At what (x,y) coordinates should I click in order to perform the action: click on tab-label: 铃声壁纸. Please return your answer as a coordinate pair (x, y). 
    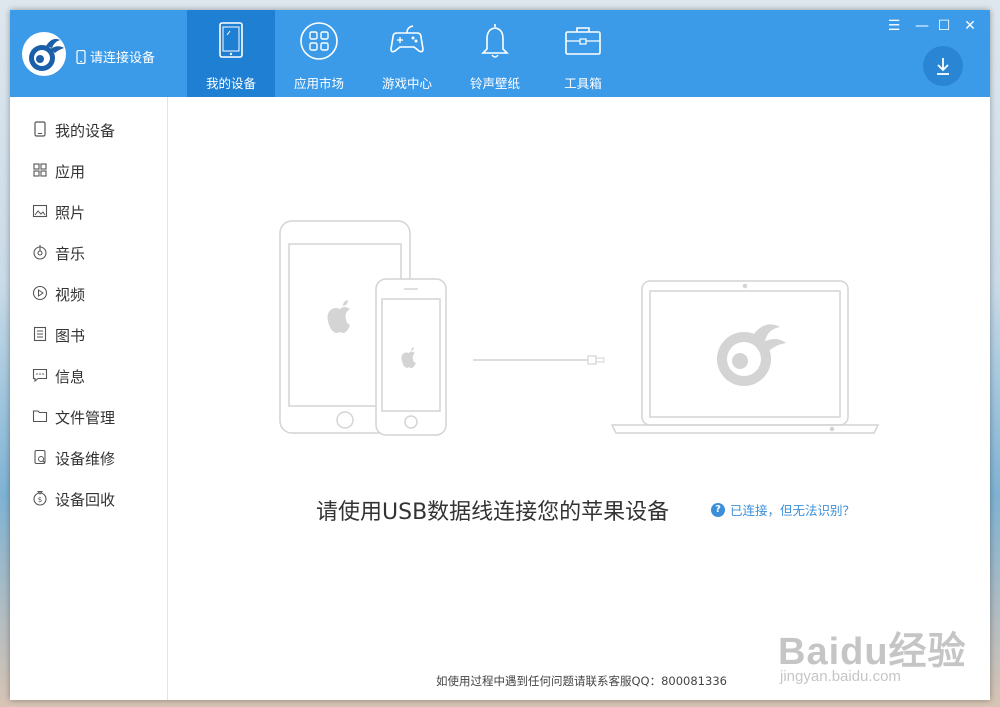
    Looking at the image, I should click on (494, 83).